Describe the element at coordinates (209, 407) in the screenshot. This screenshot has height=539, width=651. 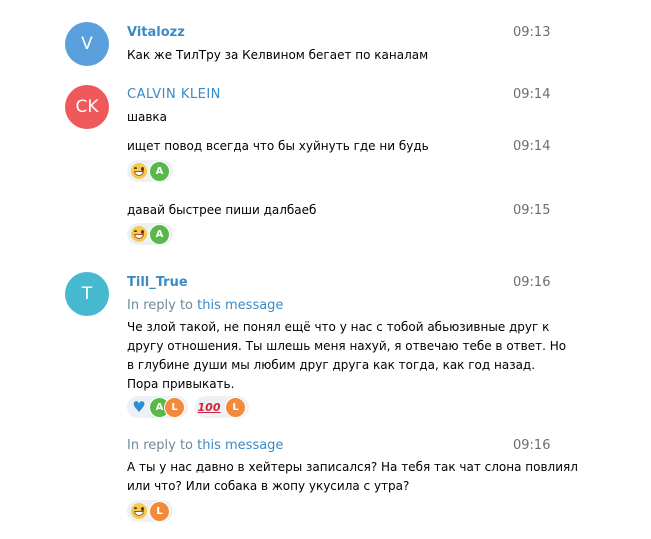
I see `hundred-icon: 100` at that location.